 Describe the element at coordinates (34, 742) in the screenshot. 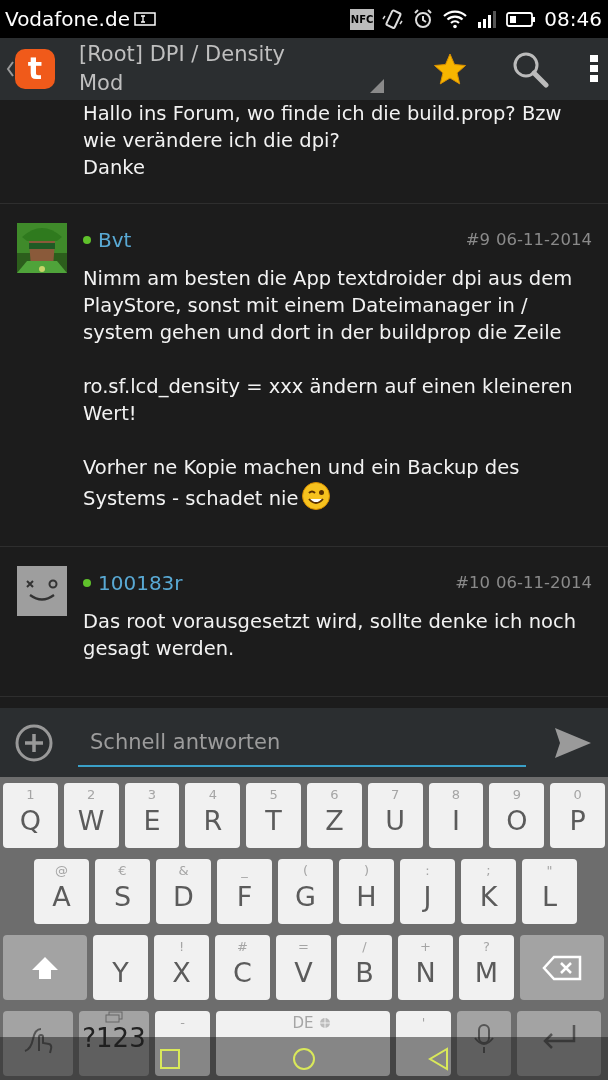

I see `add-icon` at that location.